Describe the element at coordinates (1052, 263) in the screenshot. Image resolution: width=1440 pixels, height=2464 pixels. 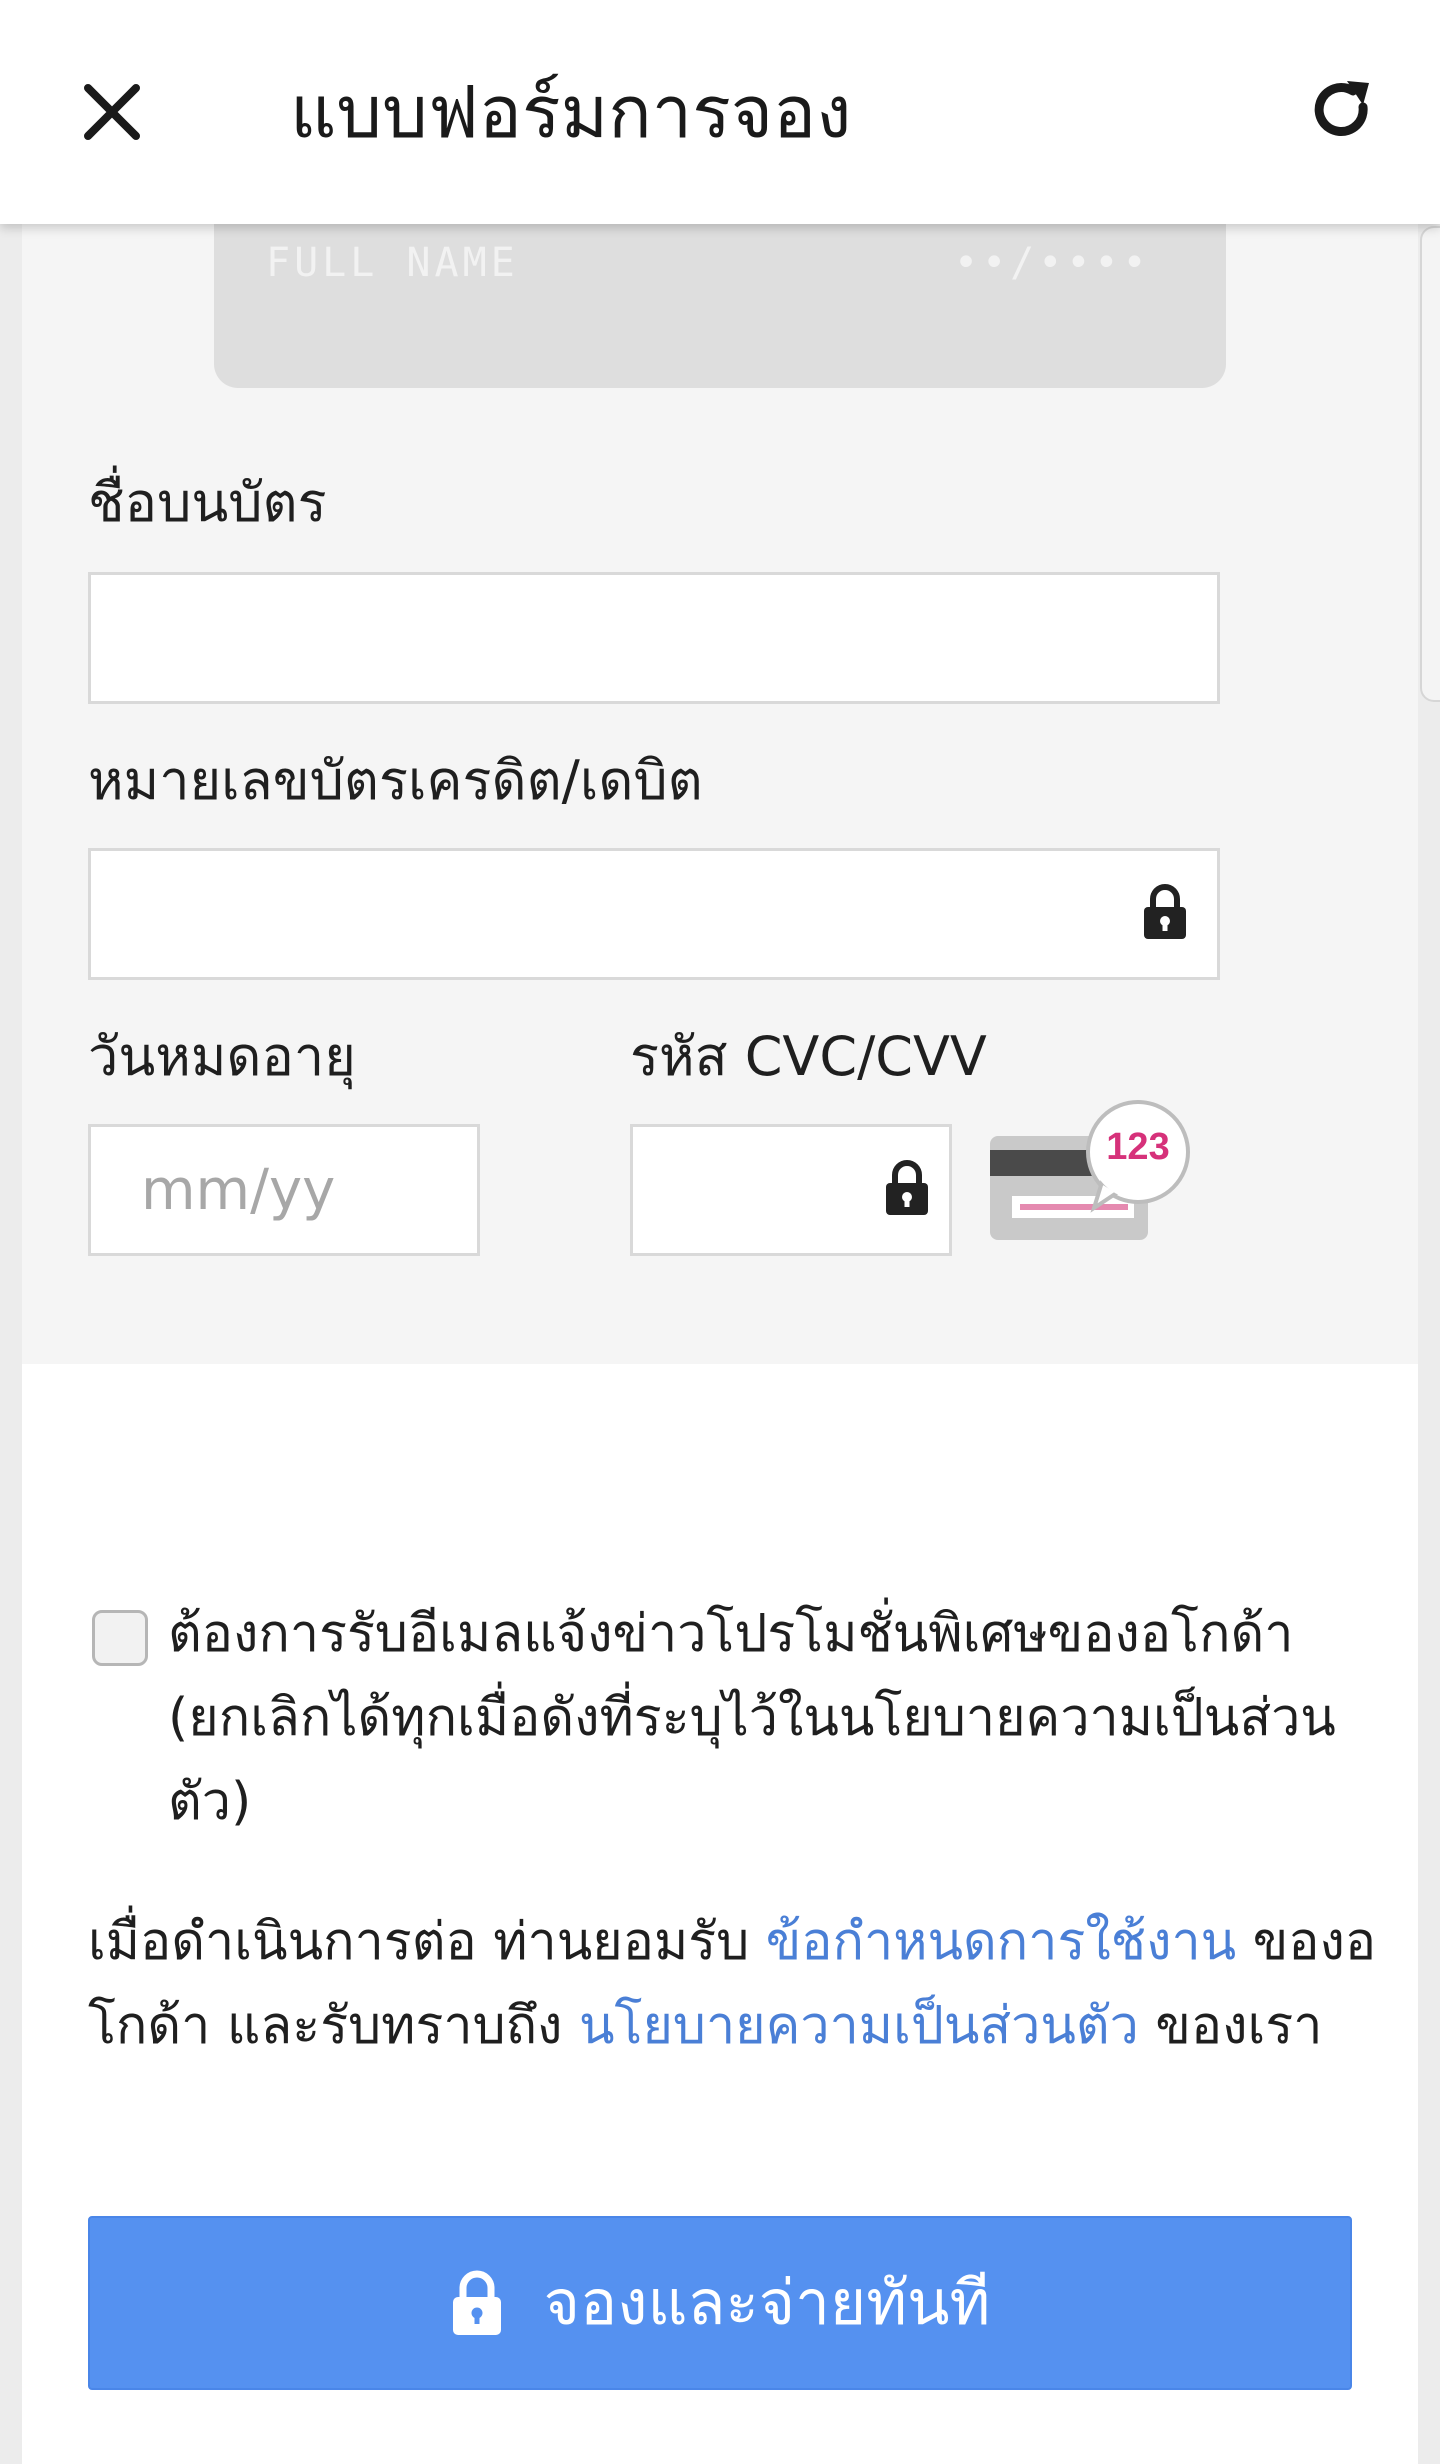
I see `card-preview-expiry: ••/••••` at that location.